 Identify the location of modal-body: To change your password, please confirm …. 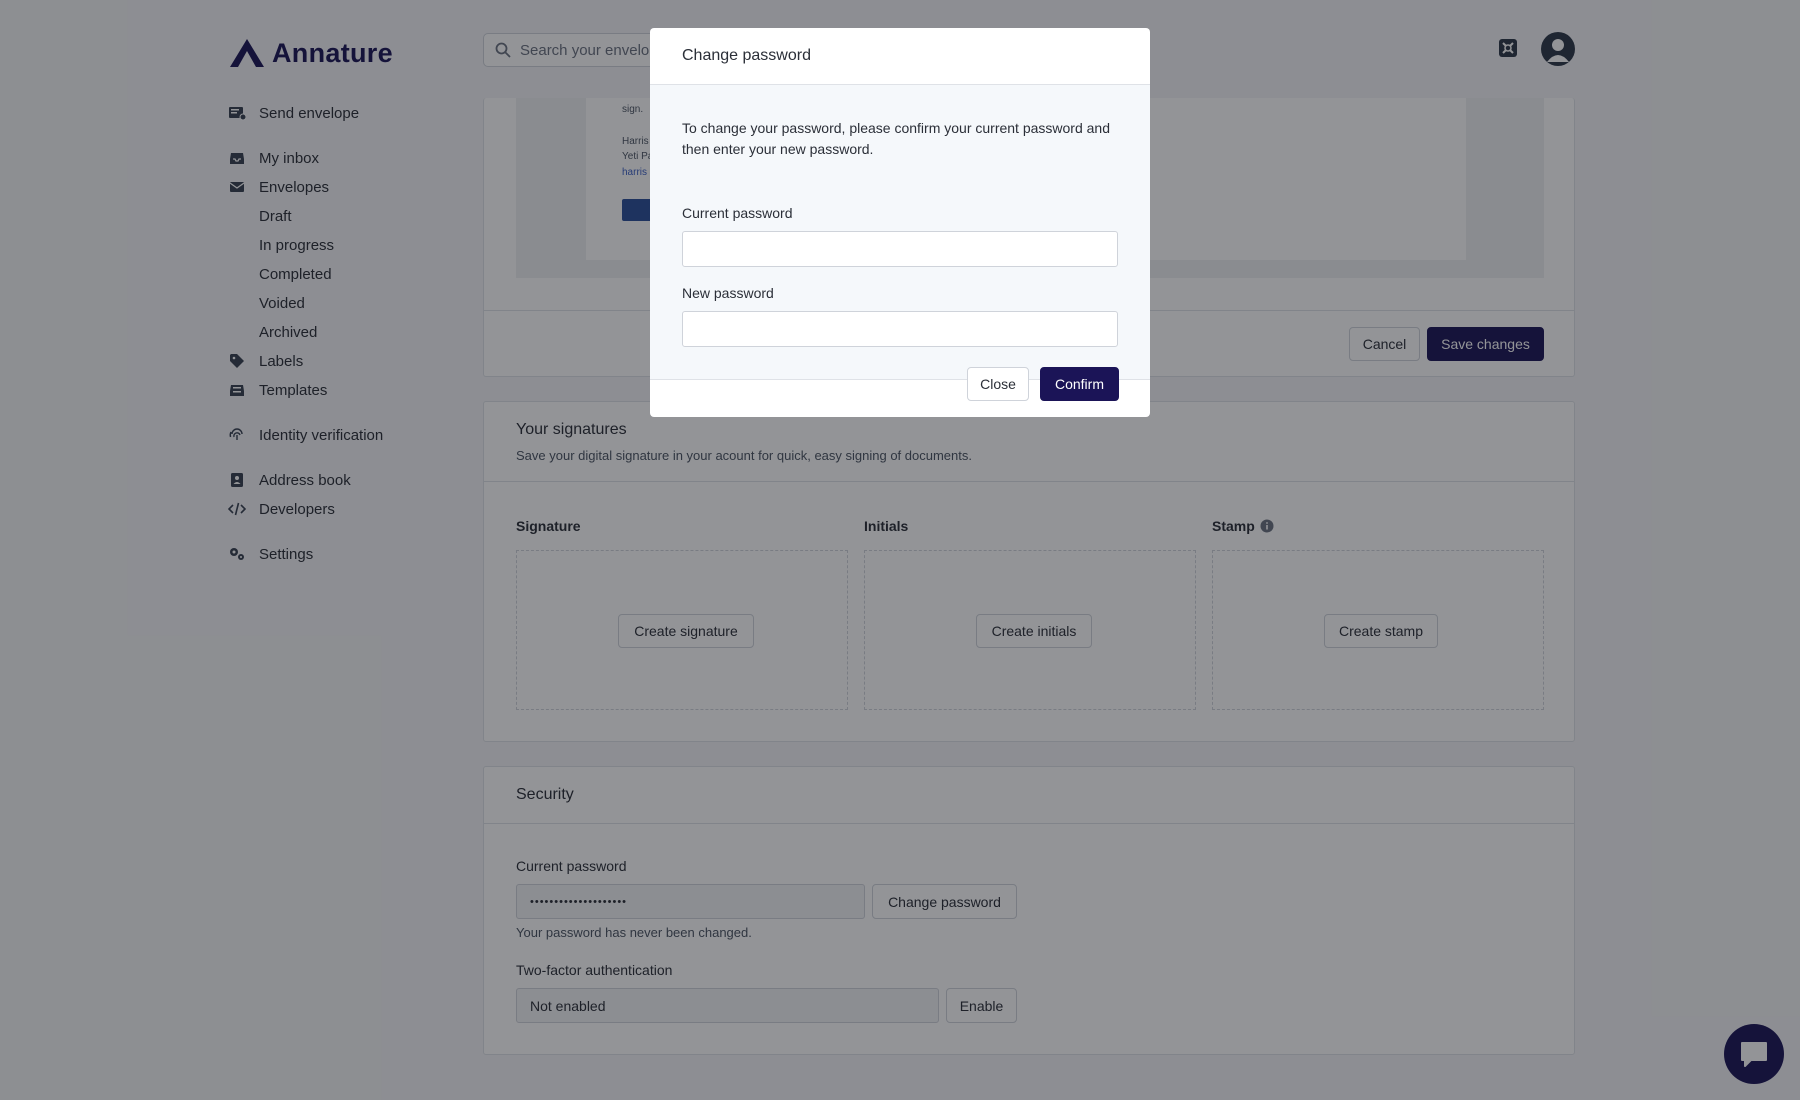
(900, 232).